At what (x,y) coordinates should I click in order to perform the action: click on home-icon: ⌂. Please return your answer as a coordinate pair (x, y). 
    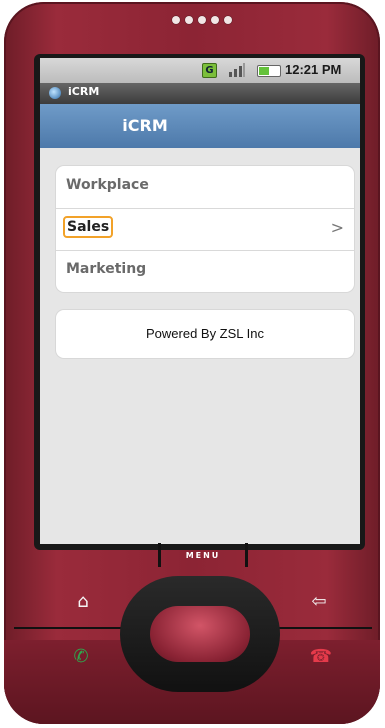
    Looking at the image, I should click on (83, 601).